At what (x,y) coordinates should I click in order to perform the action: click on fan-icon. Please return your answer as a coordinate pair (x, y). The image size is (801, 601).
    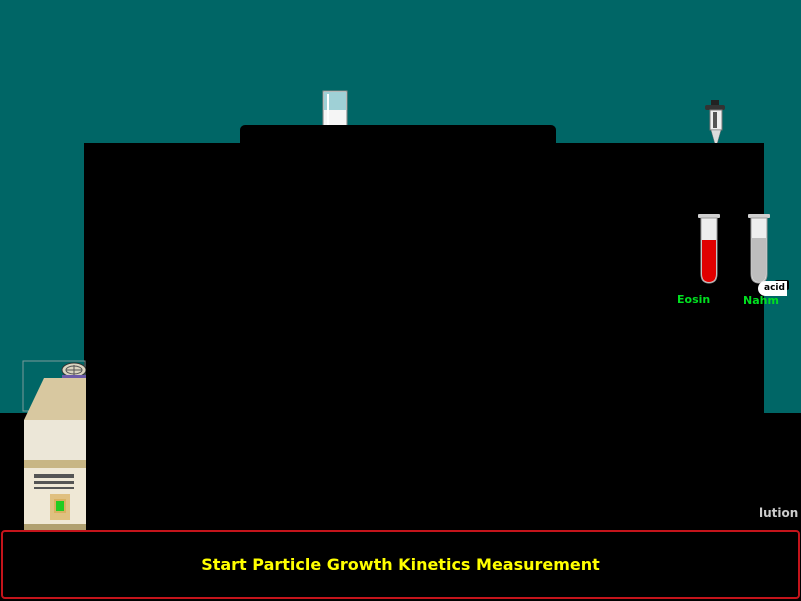
    Looking at the image, I should click on (73, 370).